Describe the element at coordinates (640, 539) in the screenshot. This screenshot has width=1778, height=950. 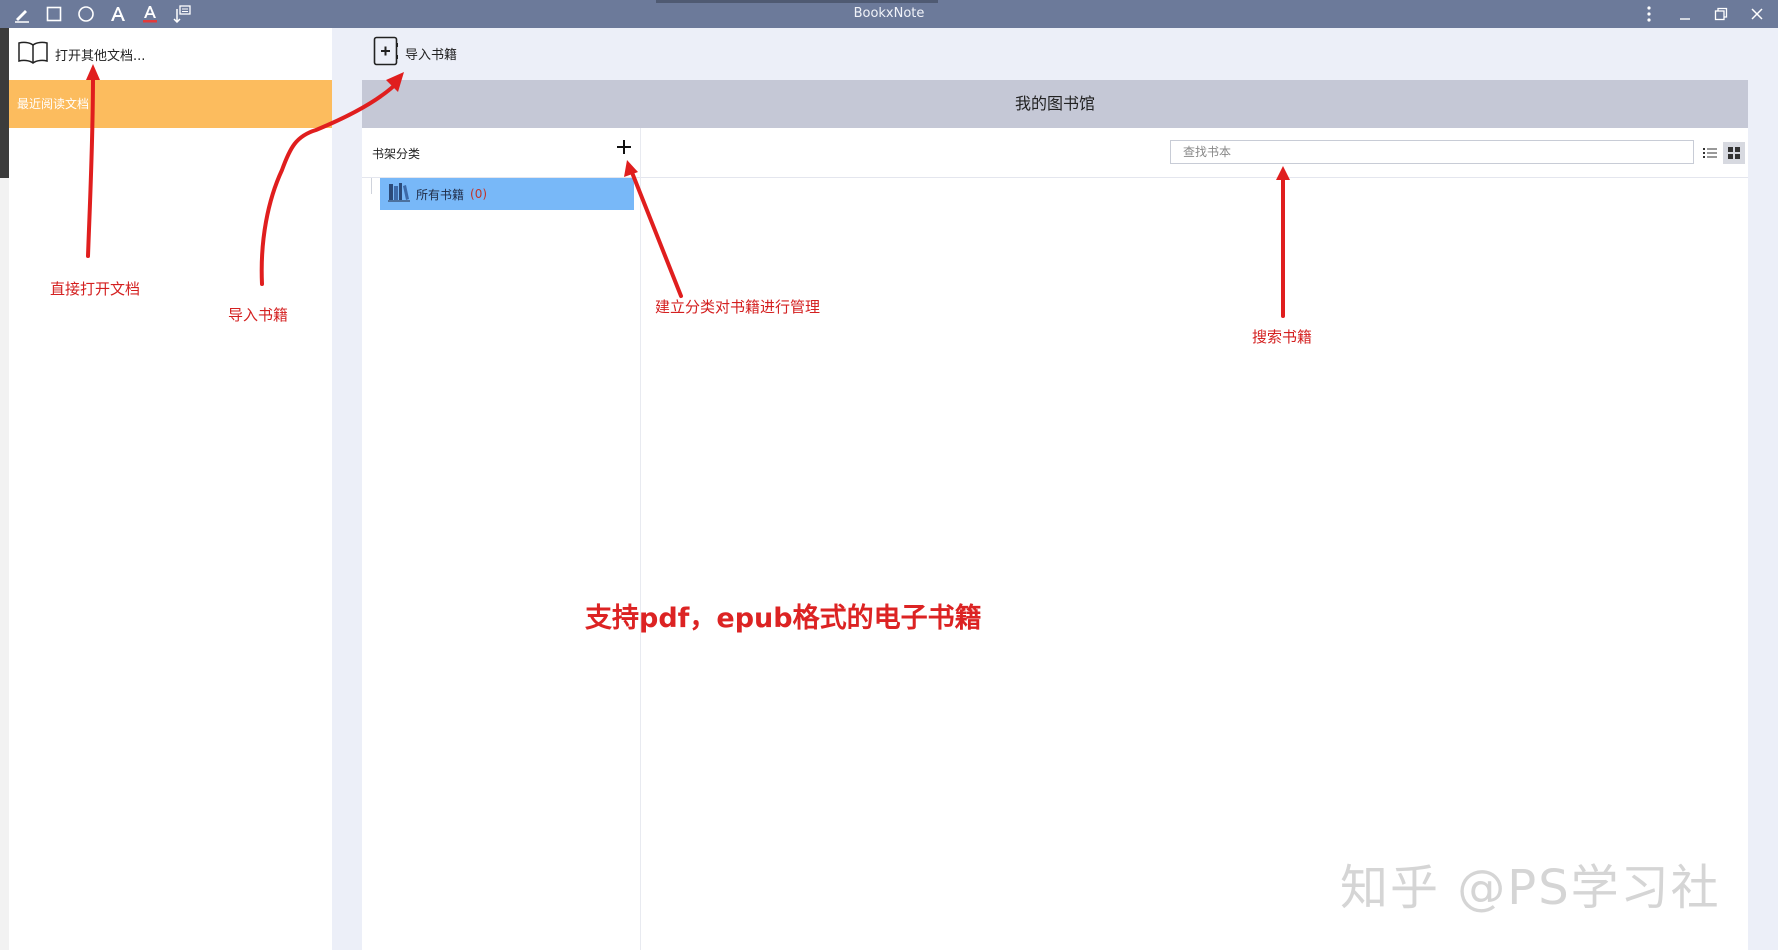
I see `shelf-divider` at that location.